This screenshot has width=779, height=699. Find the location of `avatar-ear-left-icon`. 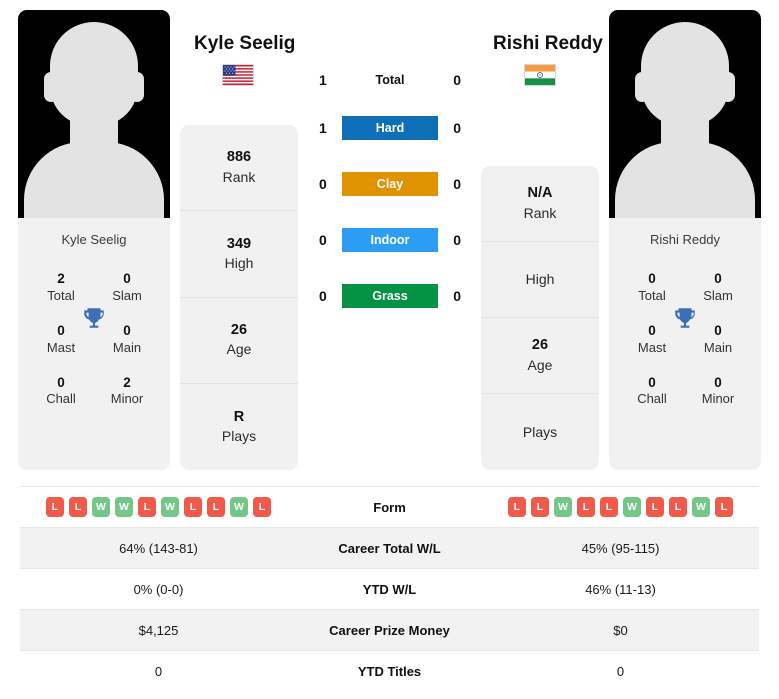

avatar-ear-left-icon is located at coordinates (642, 87).